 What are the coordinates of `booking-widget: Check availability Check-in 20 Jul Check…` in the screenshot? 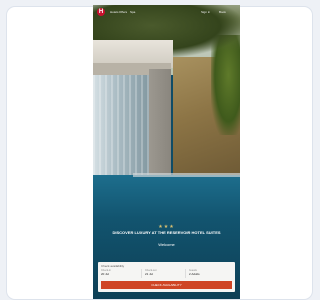 It's located at (166, 277).